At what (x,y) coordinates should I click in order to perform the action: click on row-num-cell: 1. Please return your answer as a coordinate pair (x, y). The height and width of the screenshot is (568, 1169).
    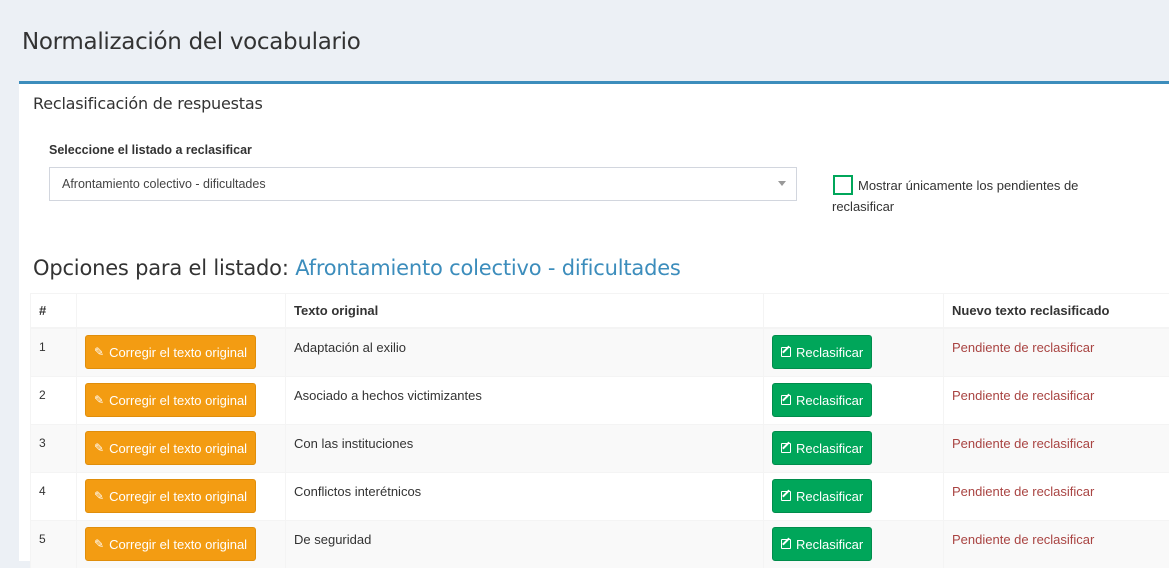
    Looking at the image, I should click on (54, 352).